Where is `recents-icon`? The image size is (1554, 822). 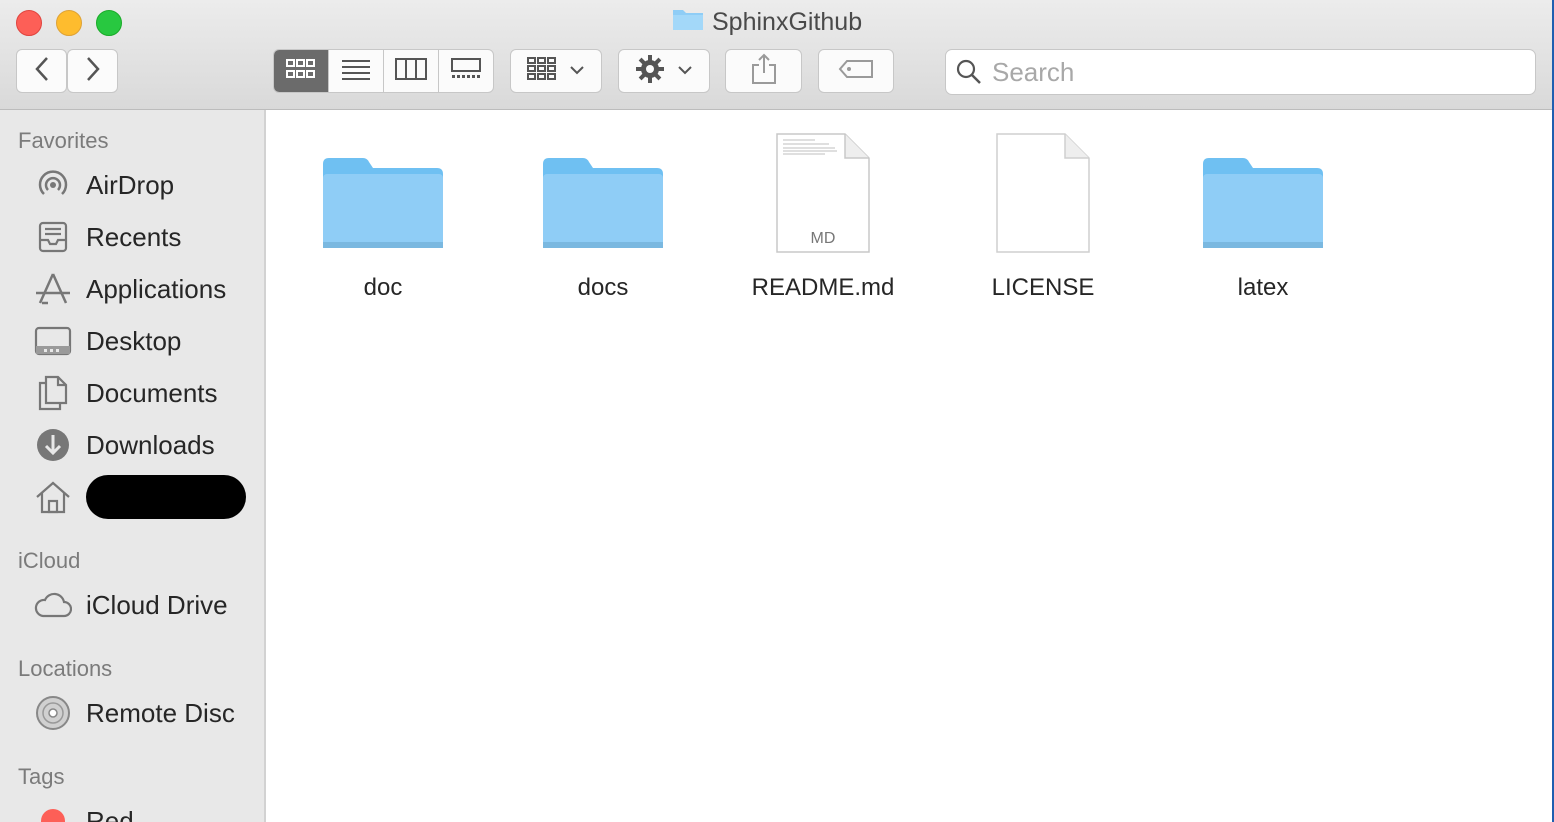 recents-icon is located at coordinates (53, 237).